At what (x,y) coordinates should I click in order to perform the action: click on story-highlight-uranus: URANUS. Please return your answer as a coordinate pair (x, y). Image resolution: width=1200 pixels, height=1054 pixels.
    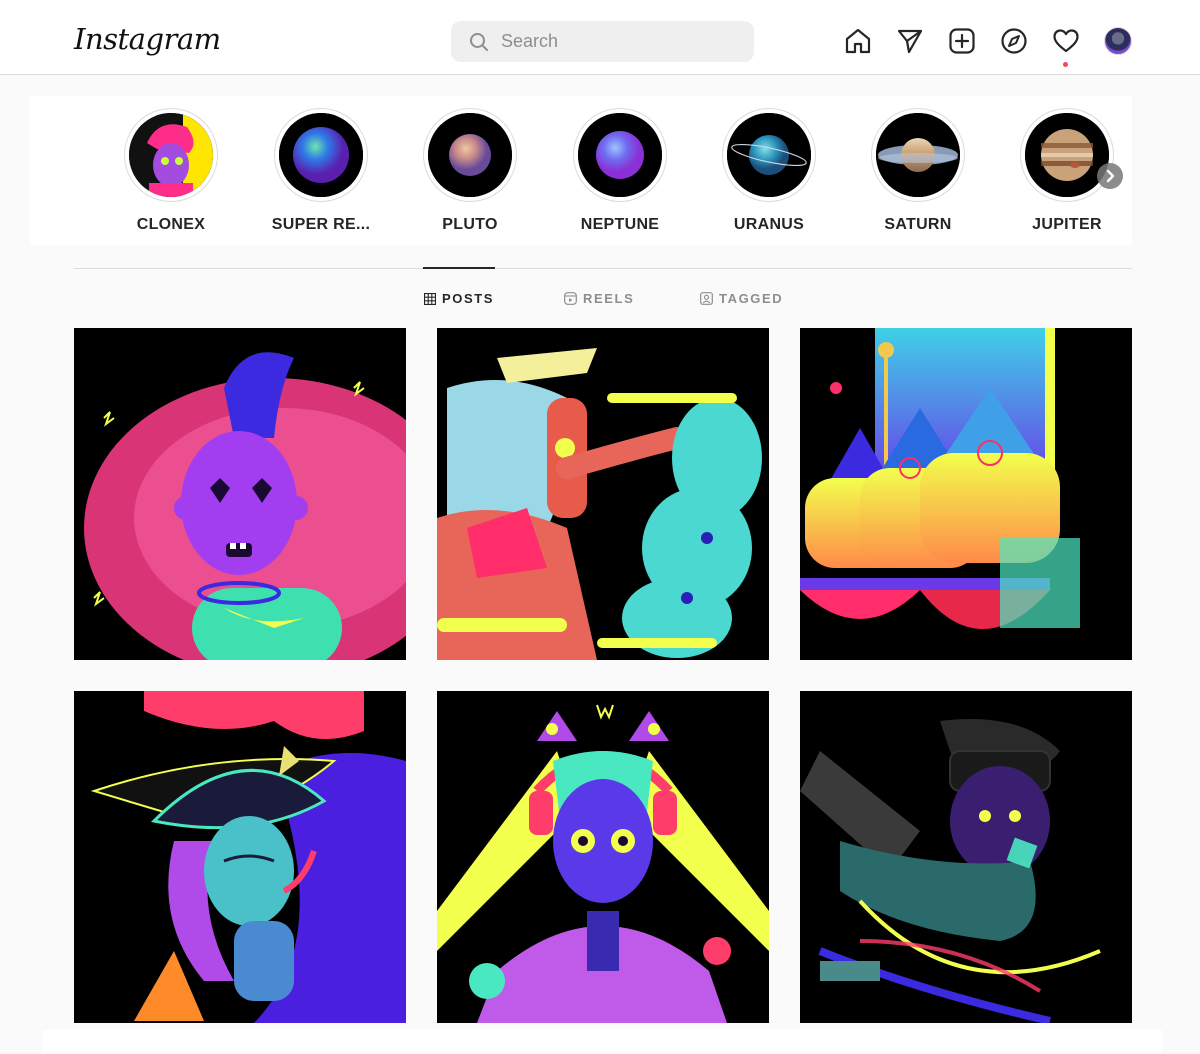
    Looking at the image, I should click on (769, 171).